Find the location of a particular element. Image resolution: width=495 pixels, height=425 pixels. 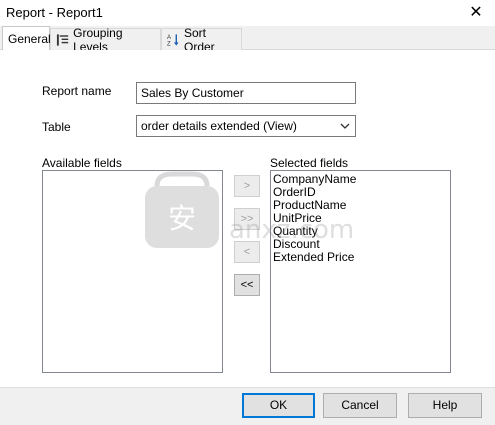

tab-general: General is located at coordinates (26, 38).